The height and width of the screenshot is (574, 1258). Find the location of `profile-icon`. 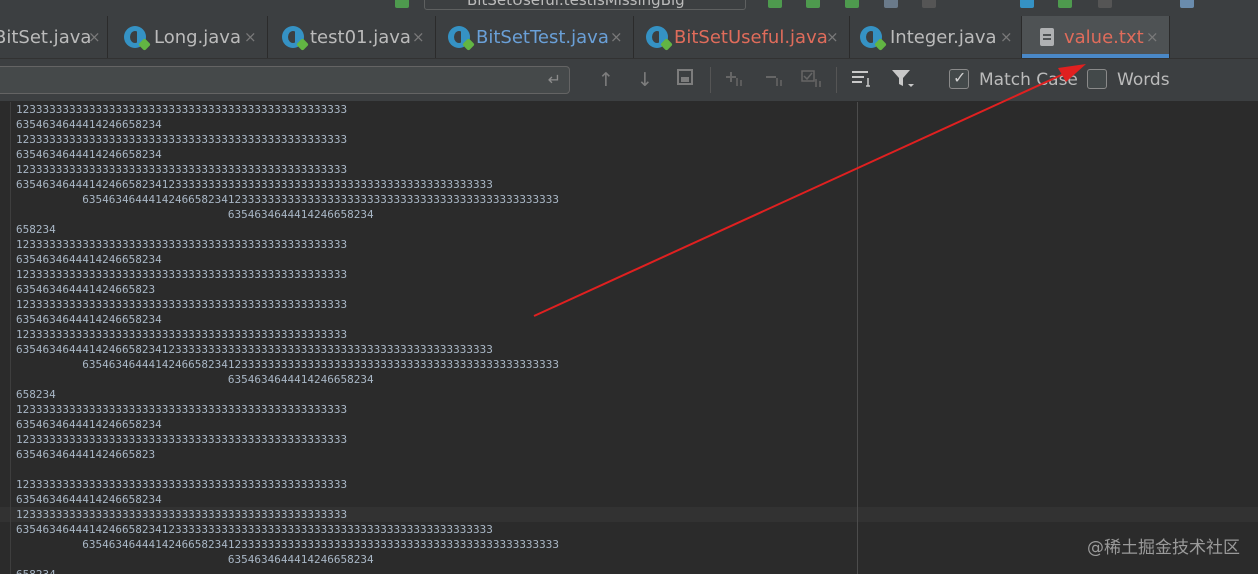

profile-icon is located at coordinates (891, 4).